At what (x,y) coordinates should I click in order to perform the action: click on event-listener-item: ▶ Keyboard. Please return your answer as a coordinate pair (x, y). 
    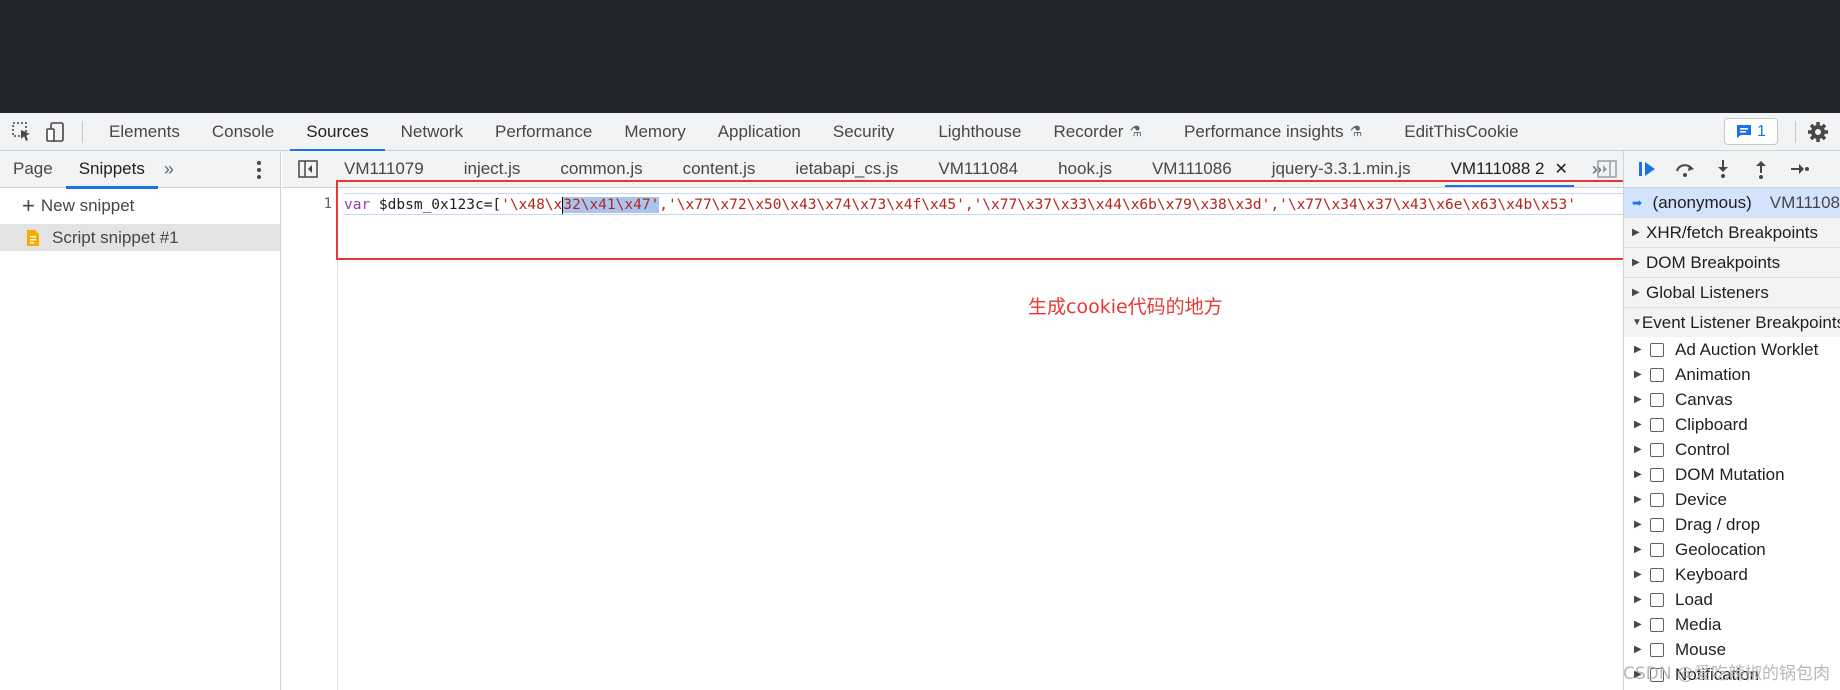
    Looking at the image, I should click on (1732, 574).